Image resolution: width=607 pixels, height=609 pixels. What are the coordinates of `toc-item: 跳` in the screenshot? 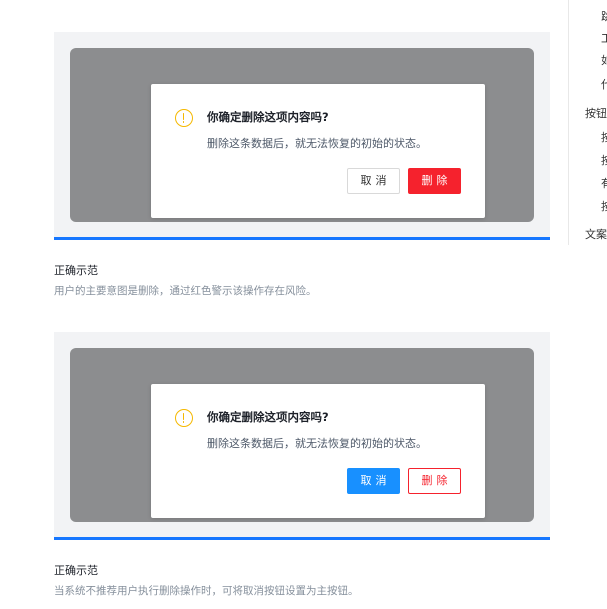 It's located at (604, 16).